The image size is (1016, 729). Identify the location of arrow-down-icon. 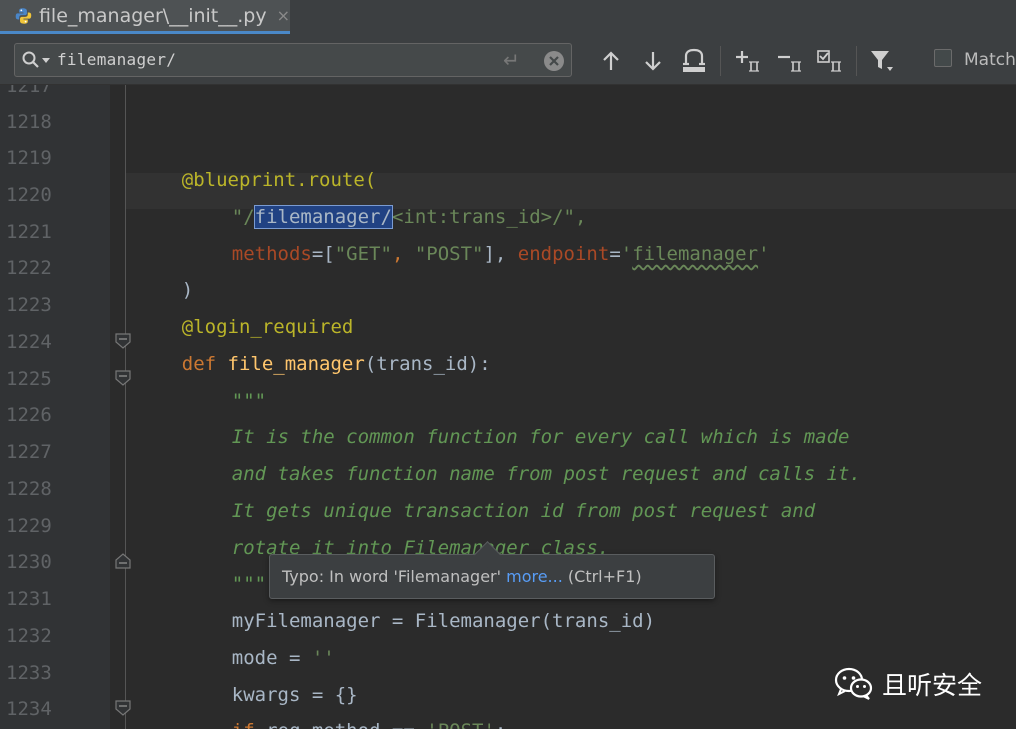
(653, 61).